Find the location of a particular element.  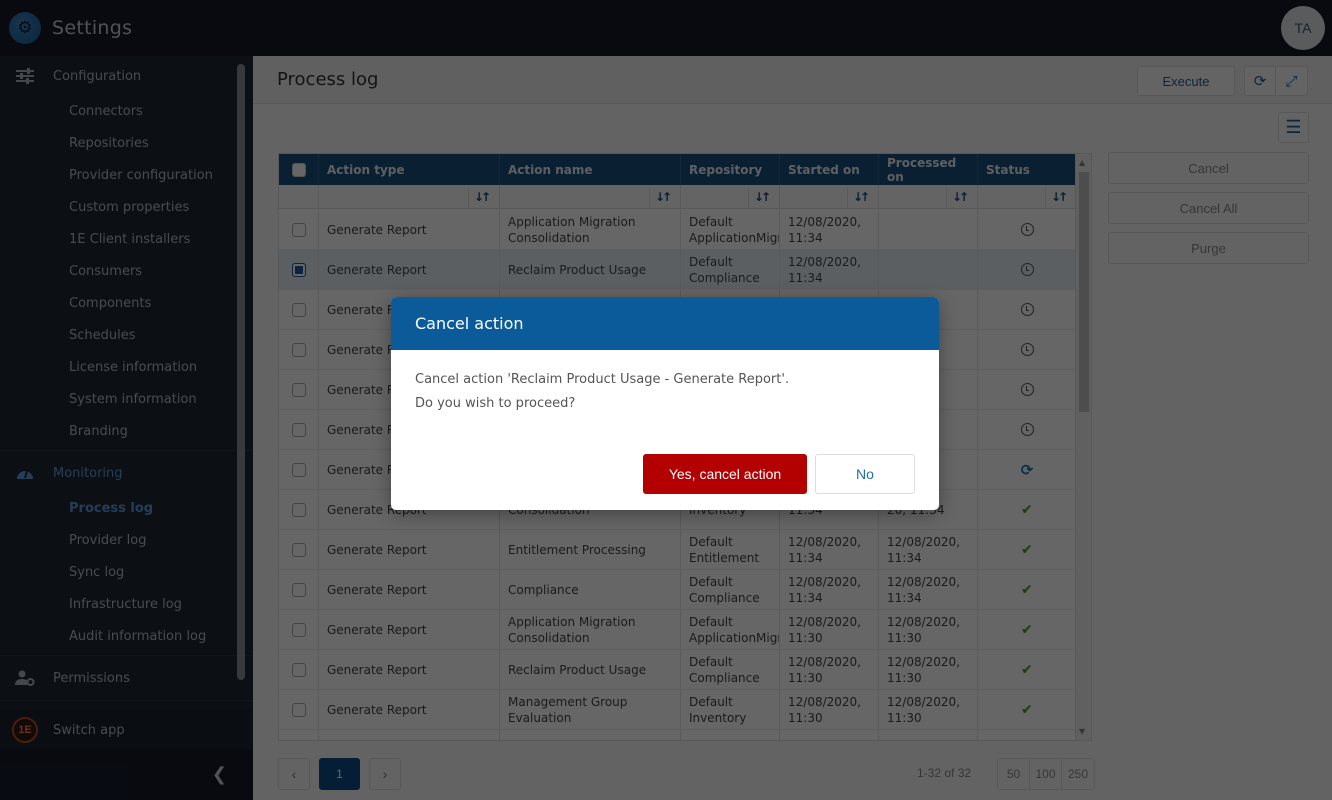

dialog-footer: Yes, cancel action No is located at coordinates (779, 474).